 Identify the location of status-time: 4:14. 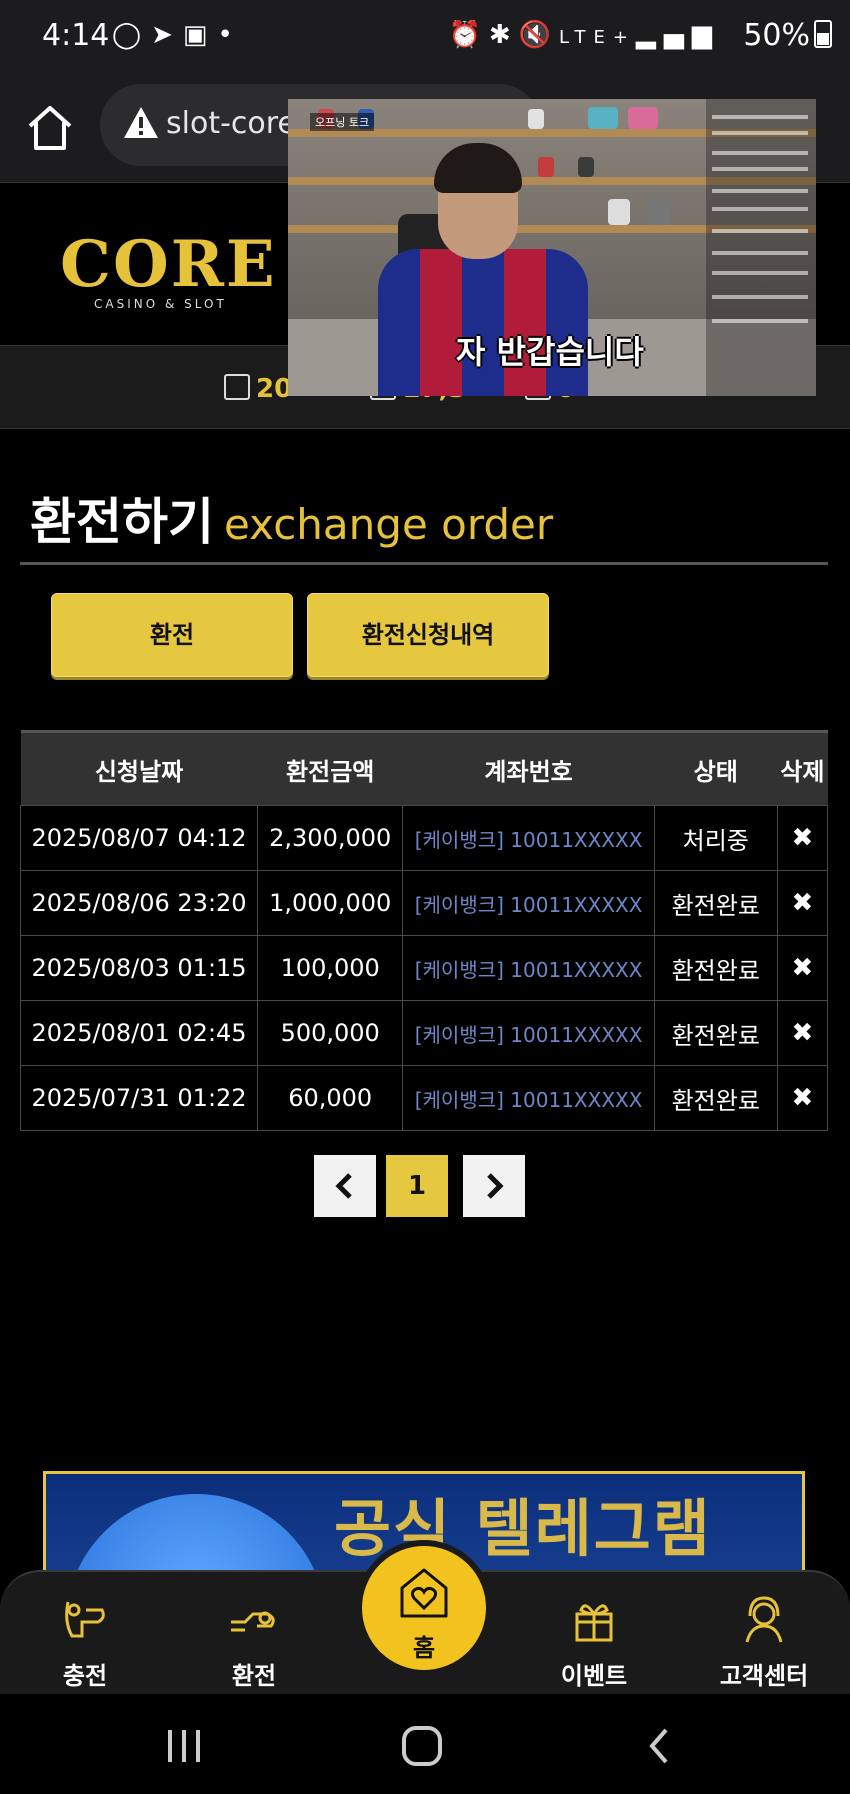
(76, 35).